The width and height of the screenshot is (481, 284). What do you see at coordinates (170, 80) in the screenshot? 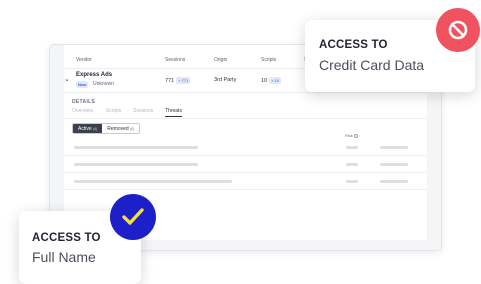
I see `sessions-value: 771` at bounding box center [170, 80].